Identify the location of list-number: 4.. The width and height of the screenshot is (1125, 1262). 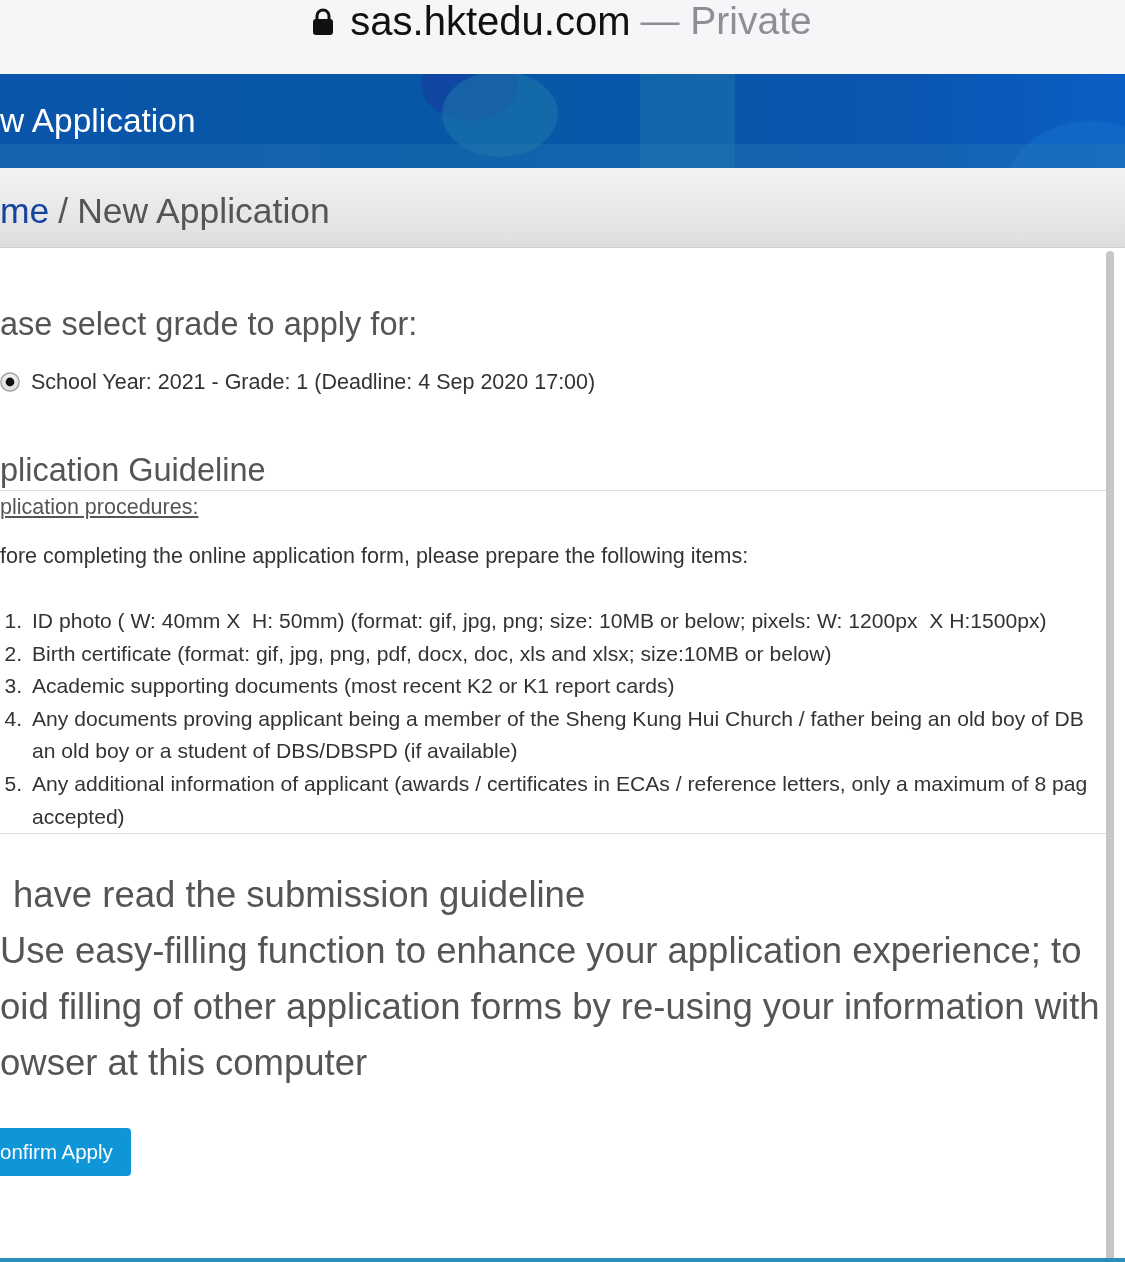
(12, 718).